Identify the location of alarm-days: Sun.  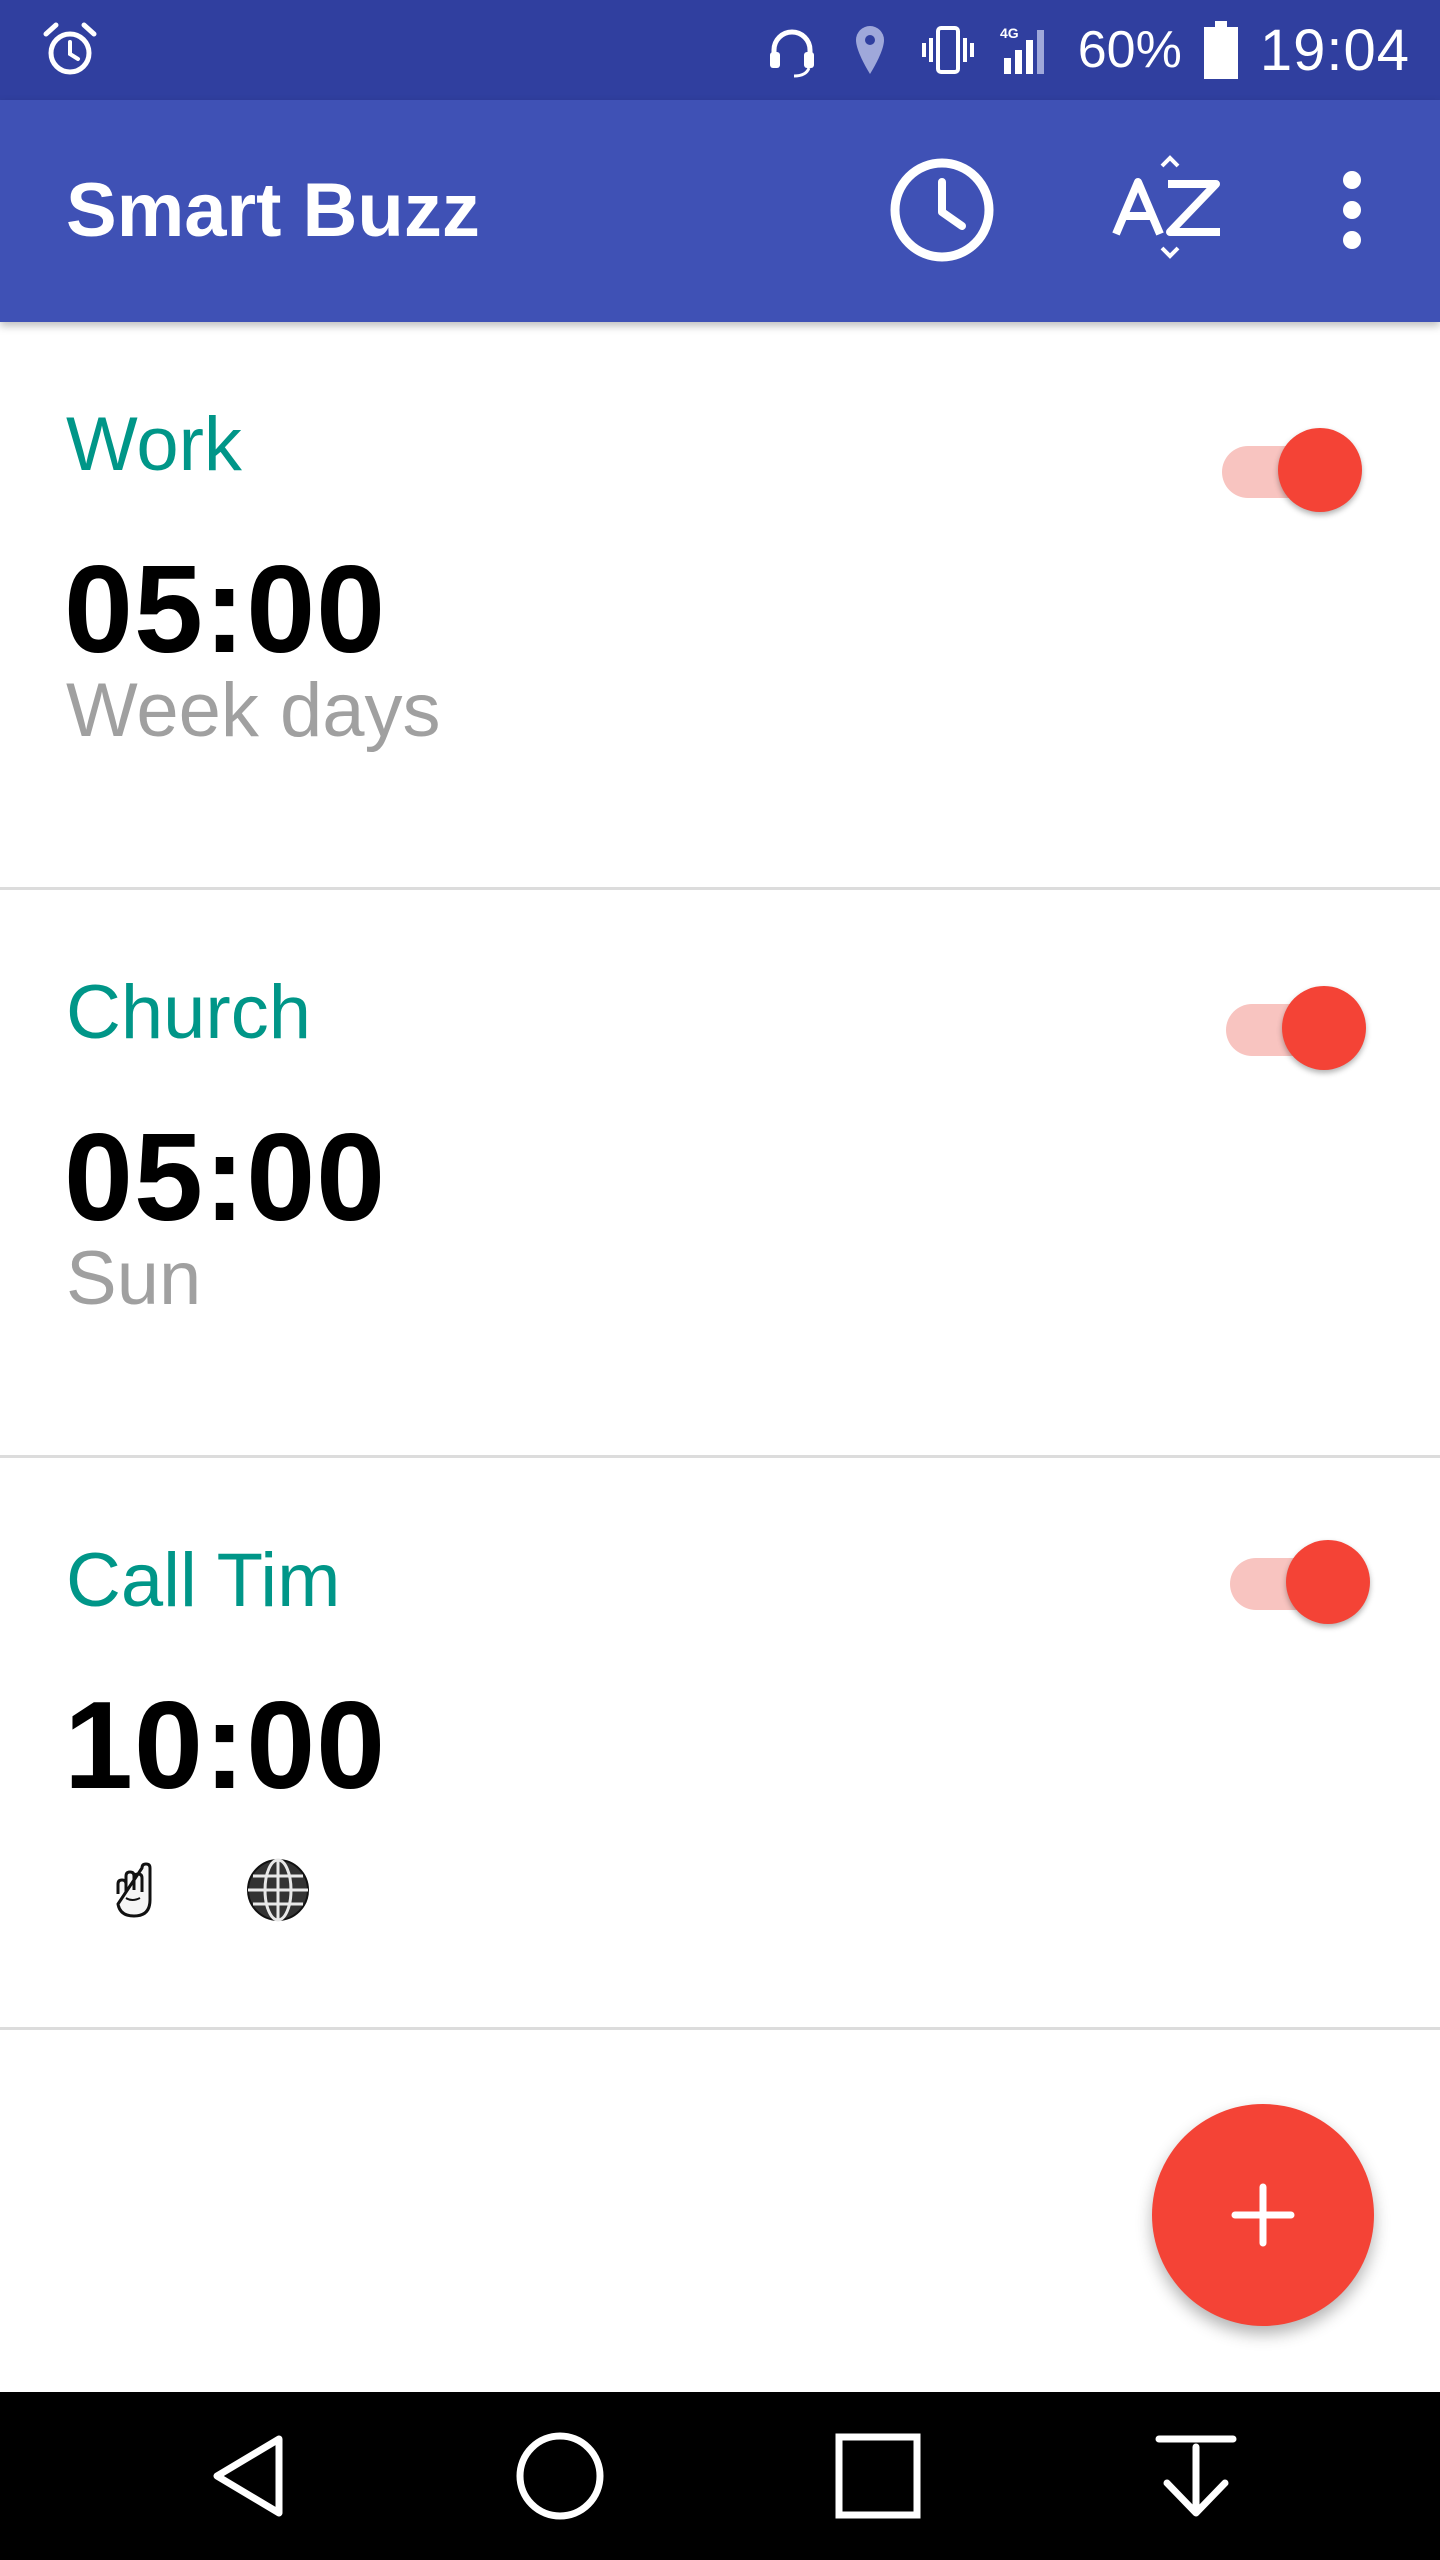
(134, 1278).